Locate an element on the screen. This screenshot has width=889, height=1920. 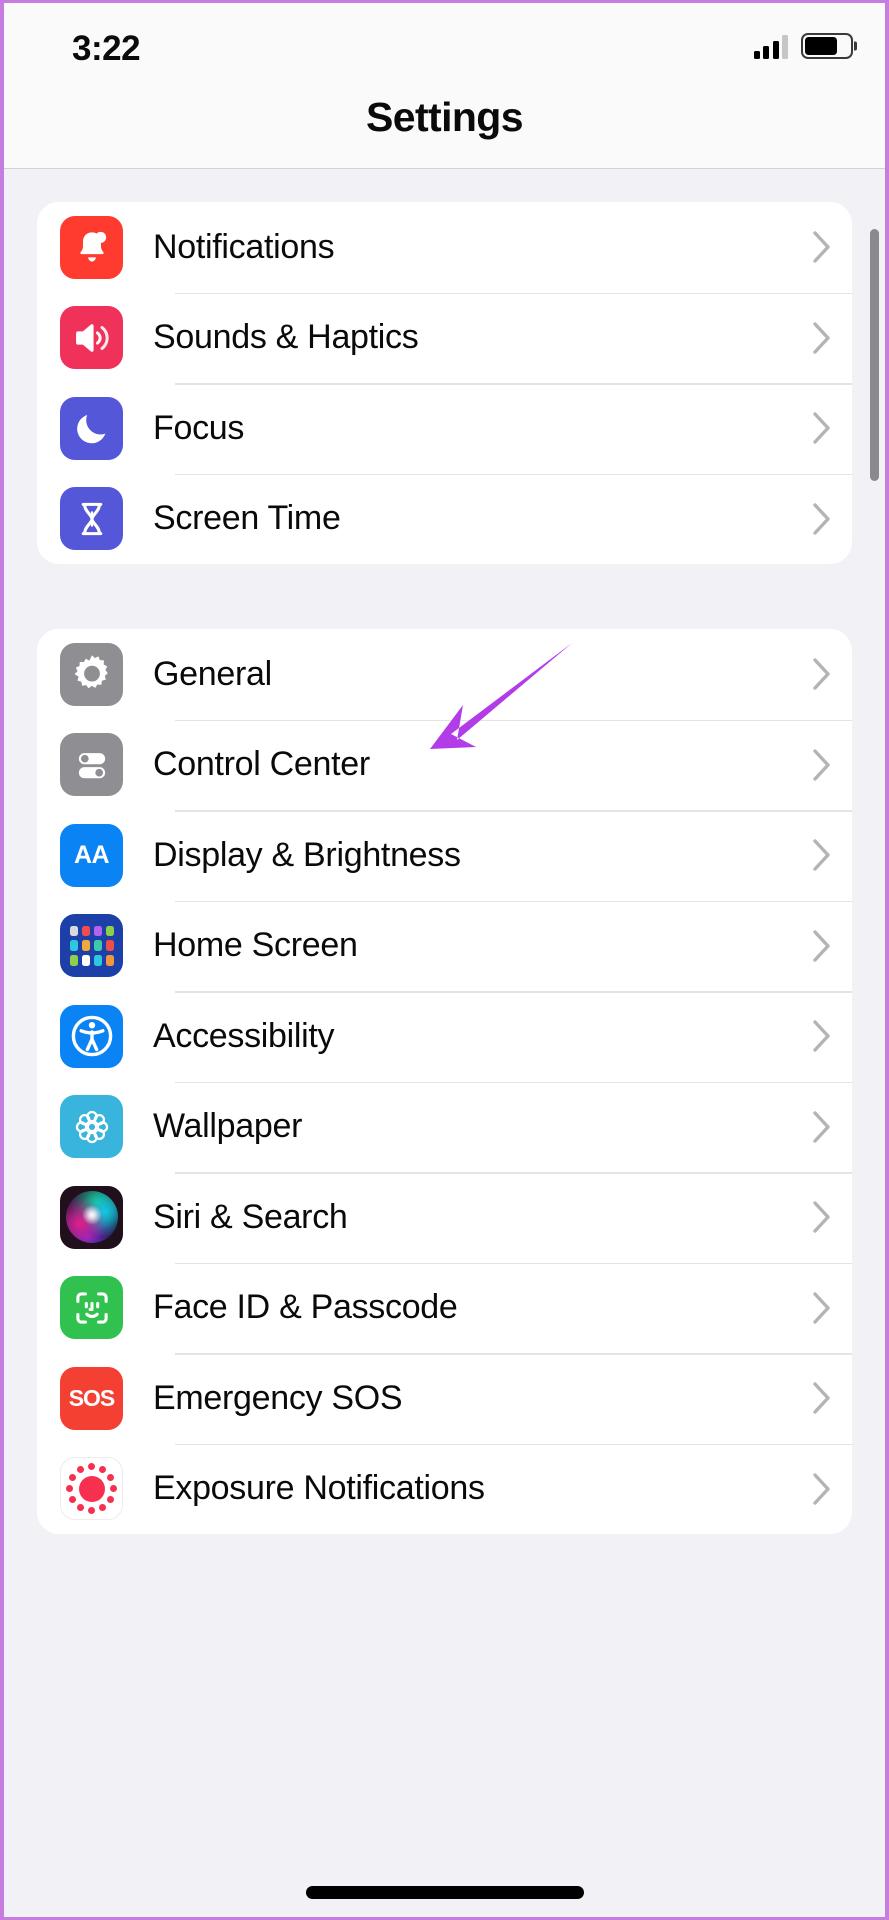
speaker-waves-icon is located at coordinates (91, 338).